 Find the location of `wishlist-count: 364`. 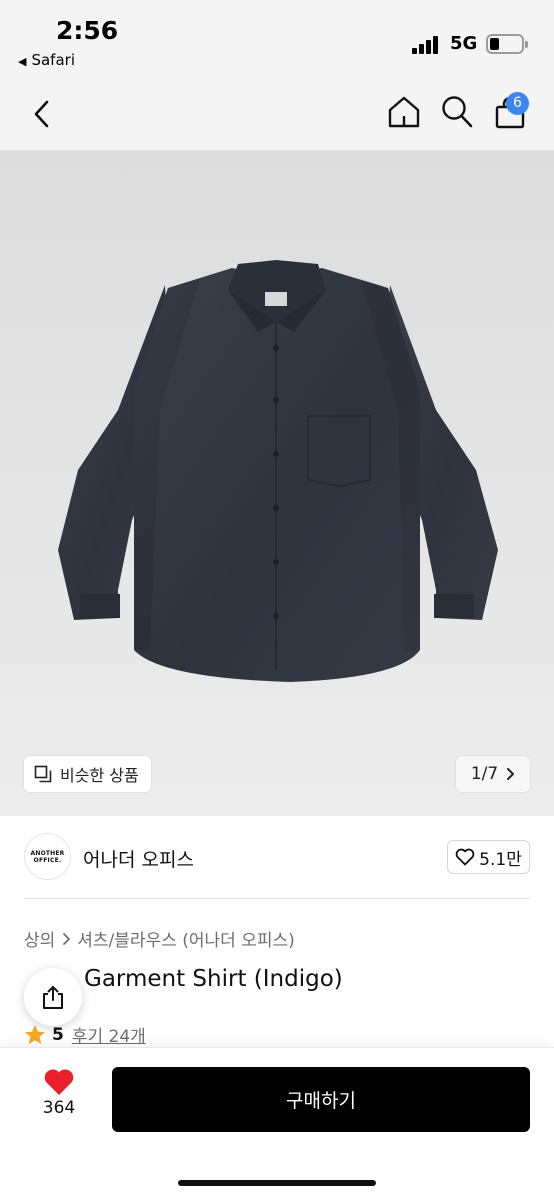

wishlist-count: 364 is located at coordinates (59, 1108).